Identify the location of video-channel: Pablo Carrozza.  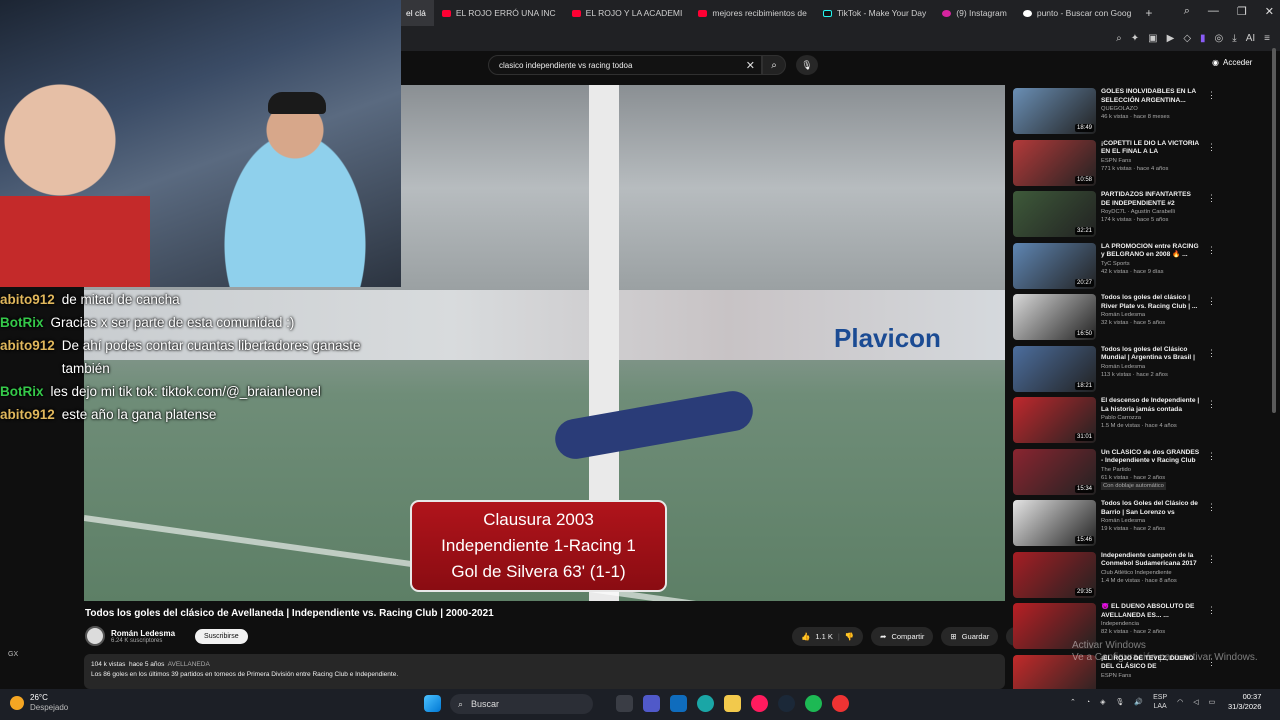
(1151, 418).